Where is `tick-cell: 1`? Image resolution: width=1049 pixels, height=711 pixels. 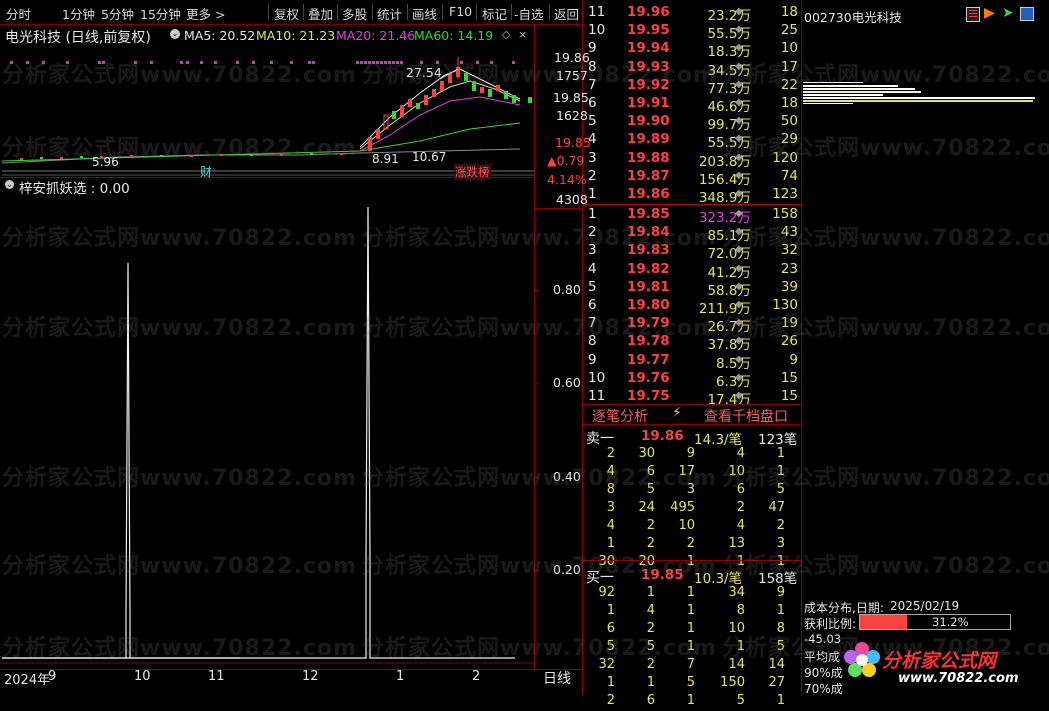
tick-cell: 1 is located at coordinates (780, 471).